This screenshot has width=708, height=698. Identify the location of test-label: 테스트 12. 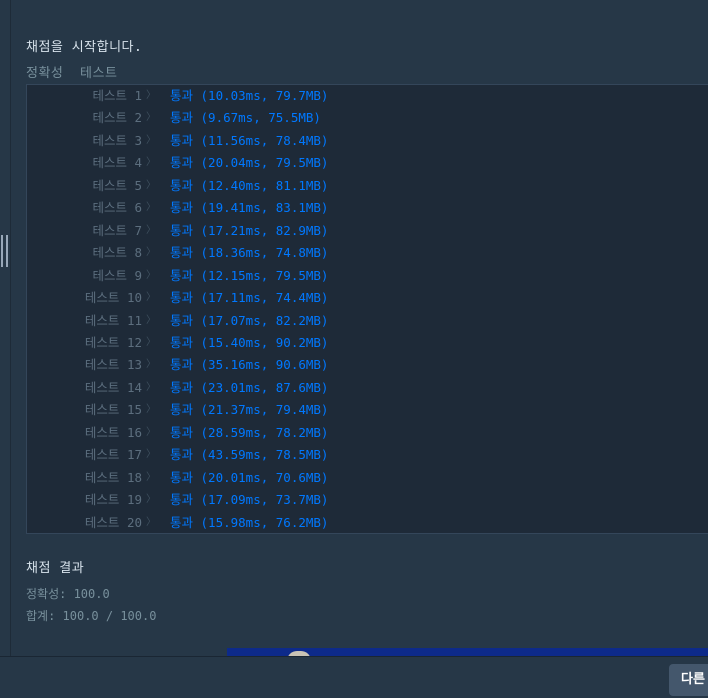
(113, 342).